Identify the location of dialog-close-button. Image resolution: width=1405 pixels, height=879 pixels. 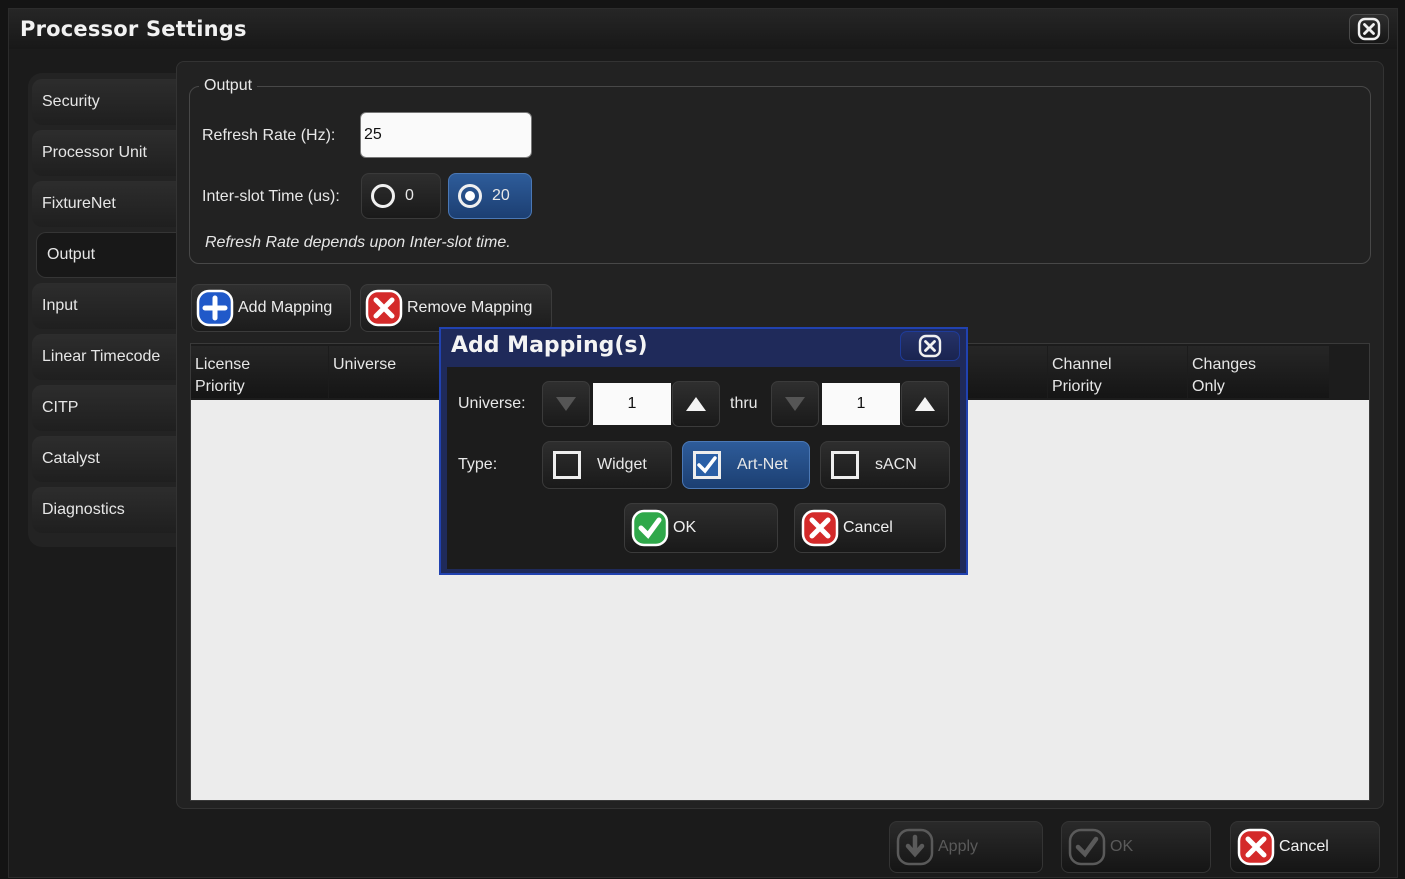
(930, 346).